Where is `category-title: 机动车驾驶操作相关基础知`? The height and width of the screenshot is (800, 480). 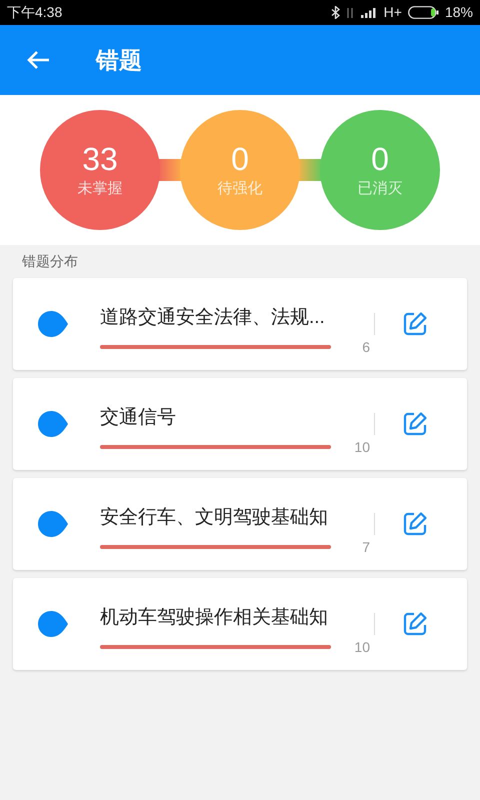
category-title: 机动车驾驶操作相关基础知 is located at coordinates (214, 618).